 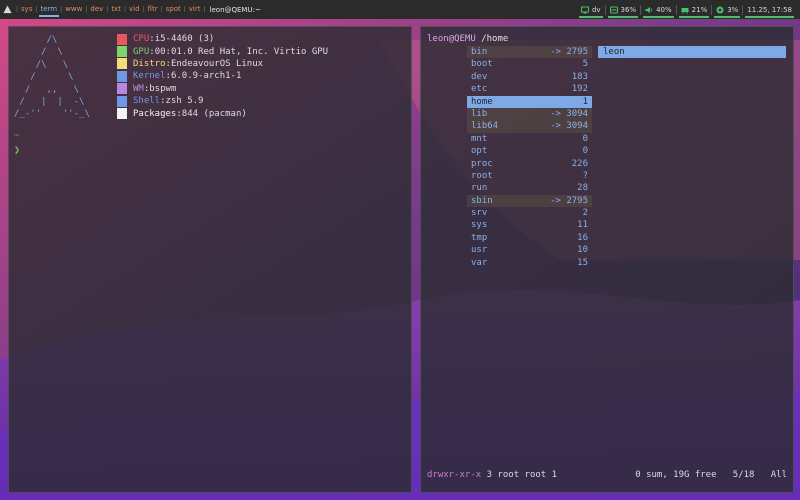 What do you see at coordinates (628, 9) in the screenshot?
I see `disk-usage: 36%` at bounding box center [628, 9].